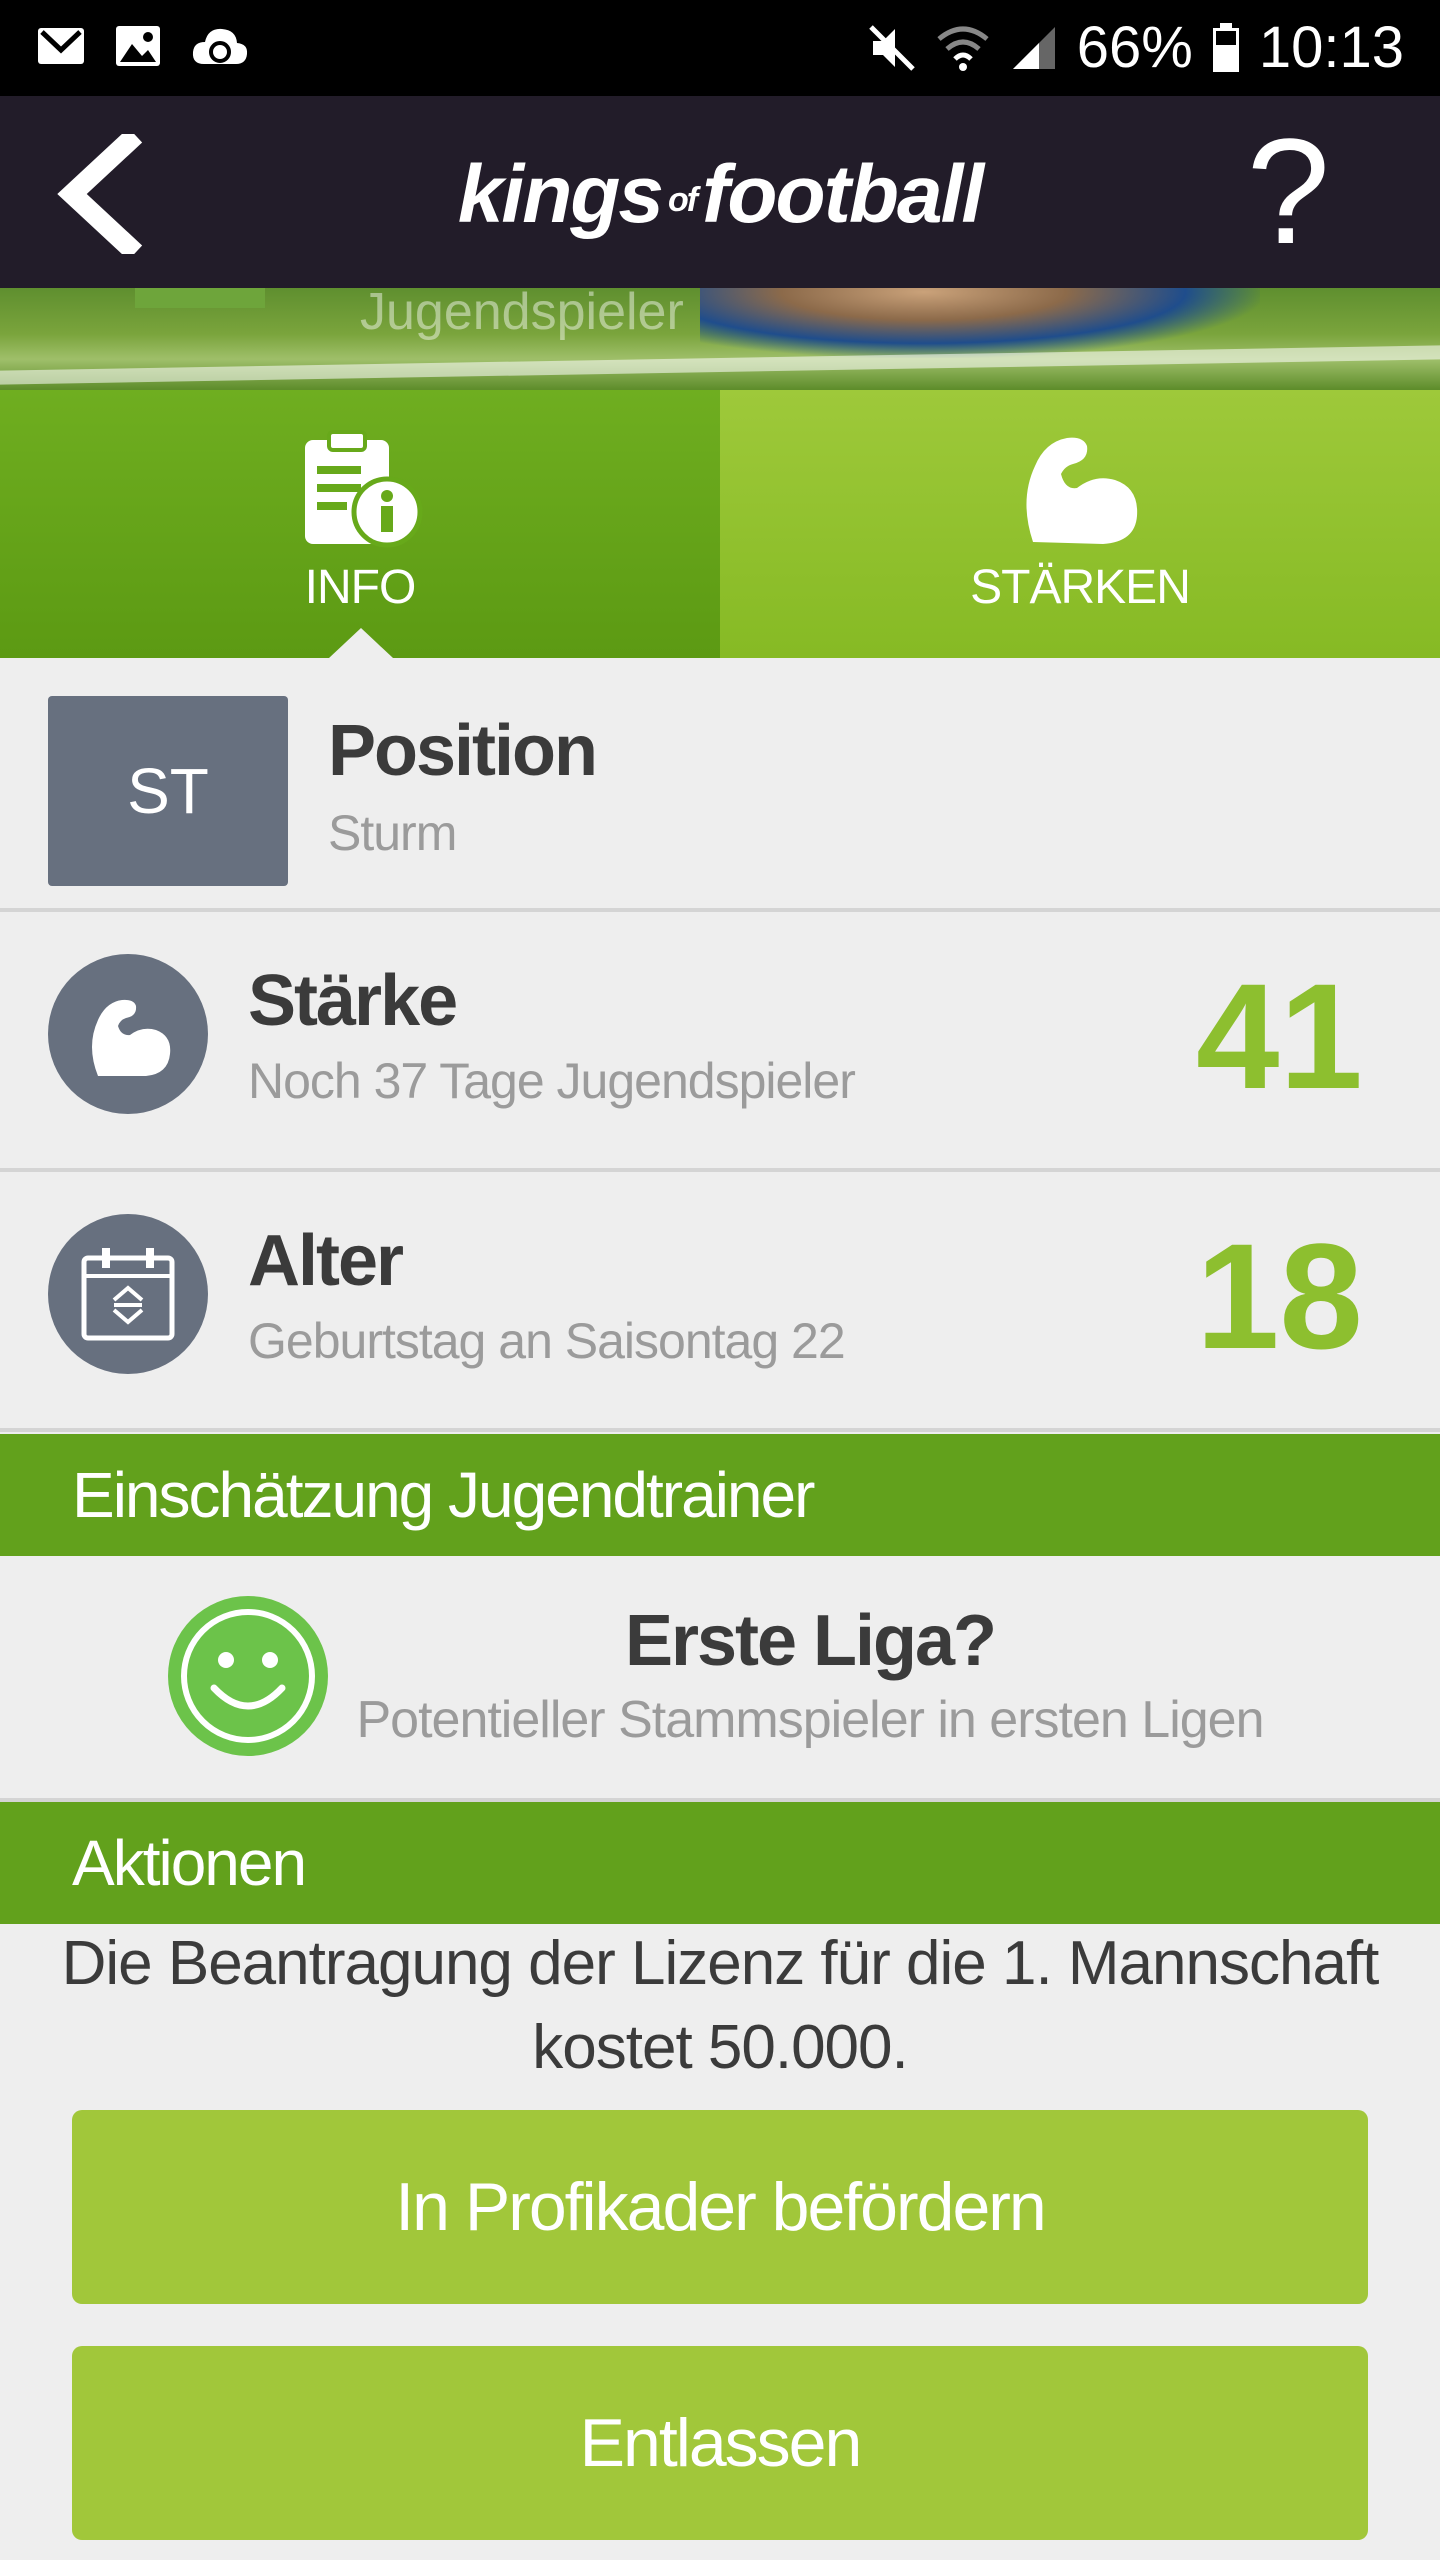 The image size is (1440, 2560). What do you see at coordinates (560, 194) in the screenshot?
I see `logo-kings: kings` at bounding box center [560, 194].